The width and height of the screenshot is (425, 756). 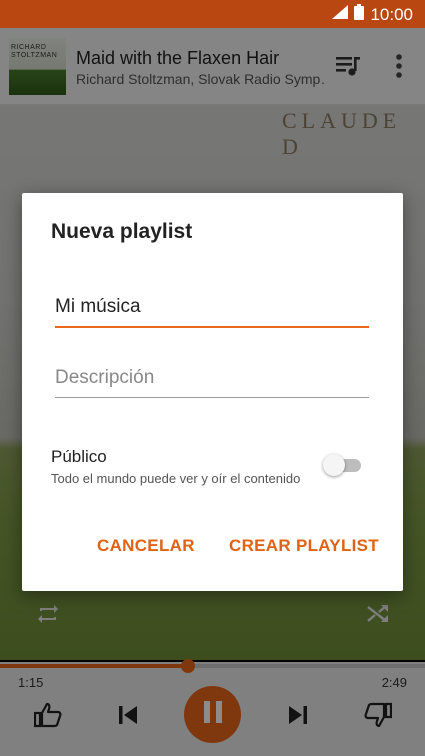 I want to click on playlist-name-input, so click(x=212, y=307).